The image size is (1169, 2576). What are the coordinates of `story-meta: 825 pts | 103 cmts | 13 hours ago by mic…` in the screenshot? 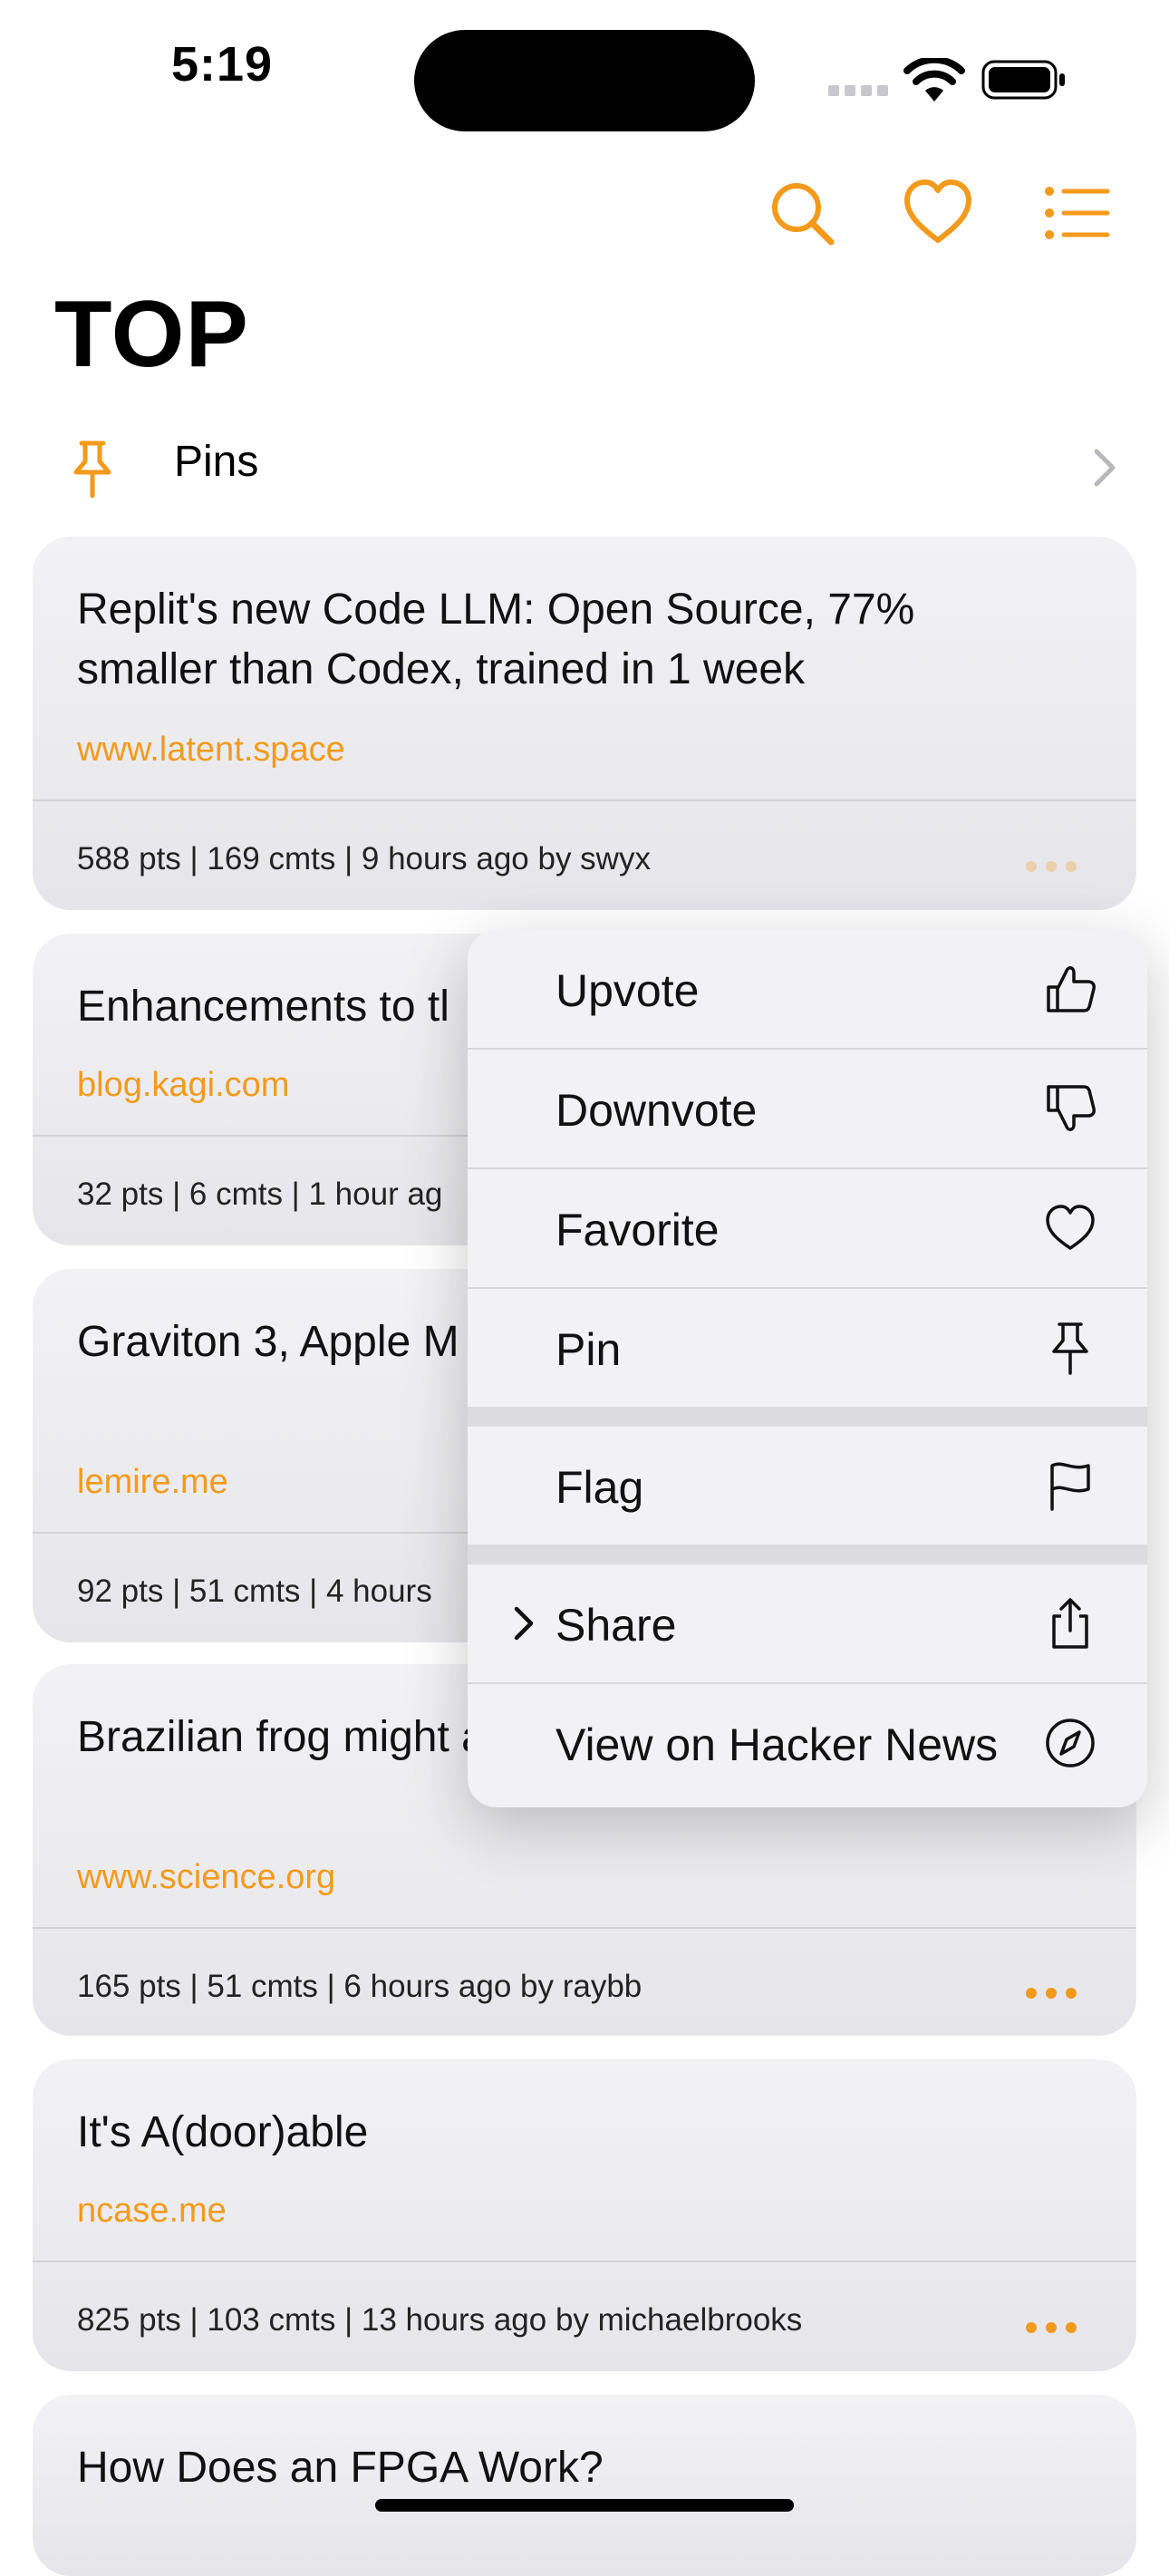 It's located at (440, 2320).